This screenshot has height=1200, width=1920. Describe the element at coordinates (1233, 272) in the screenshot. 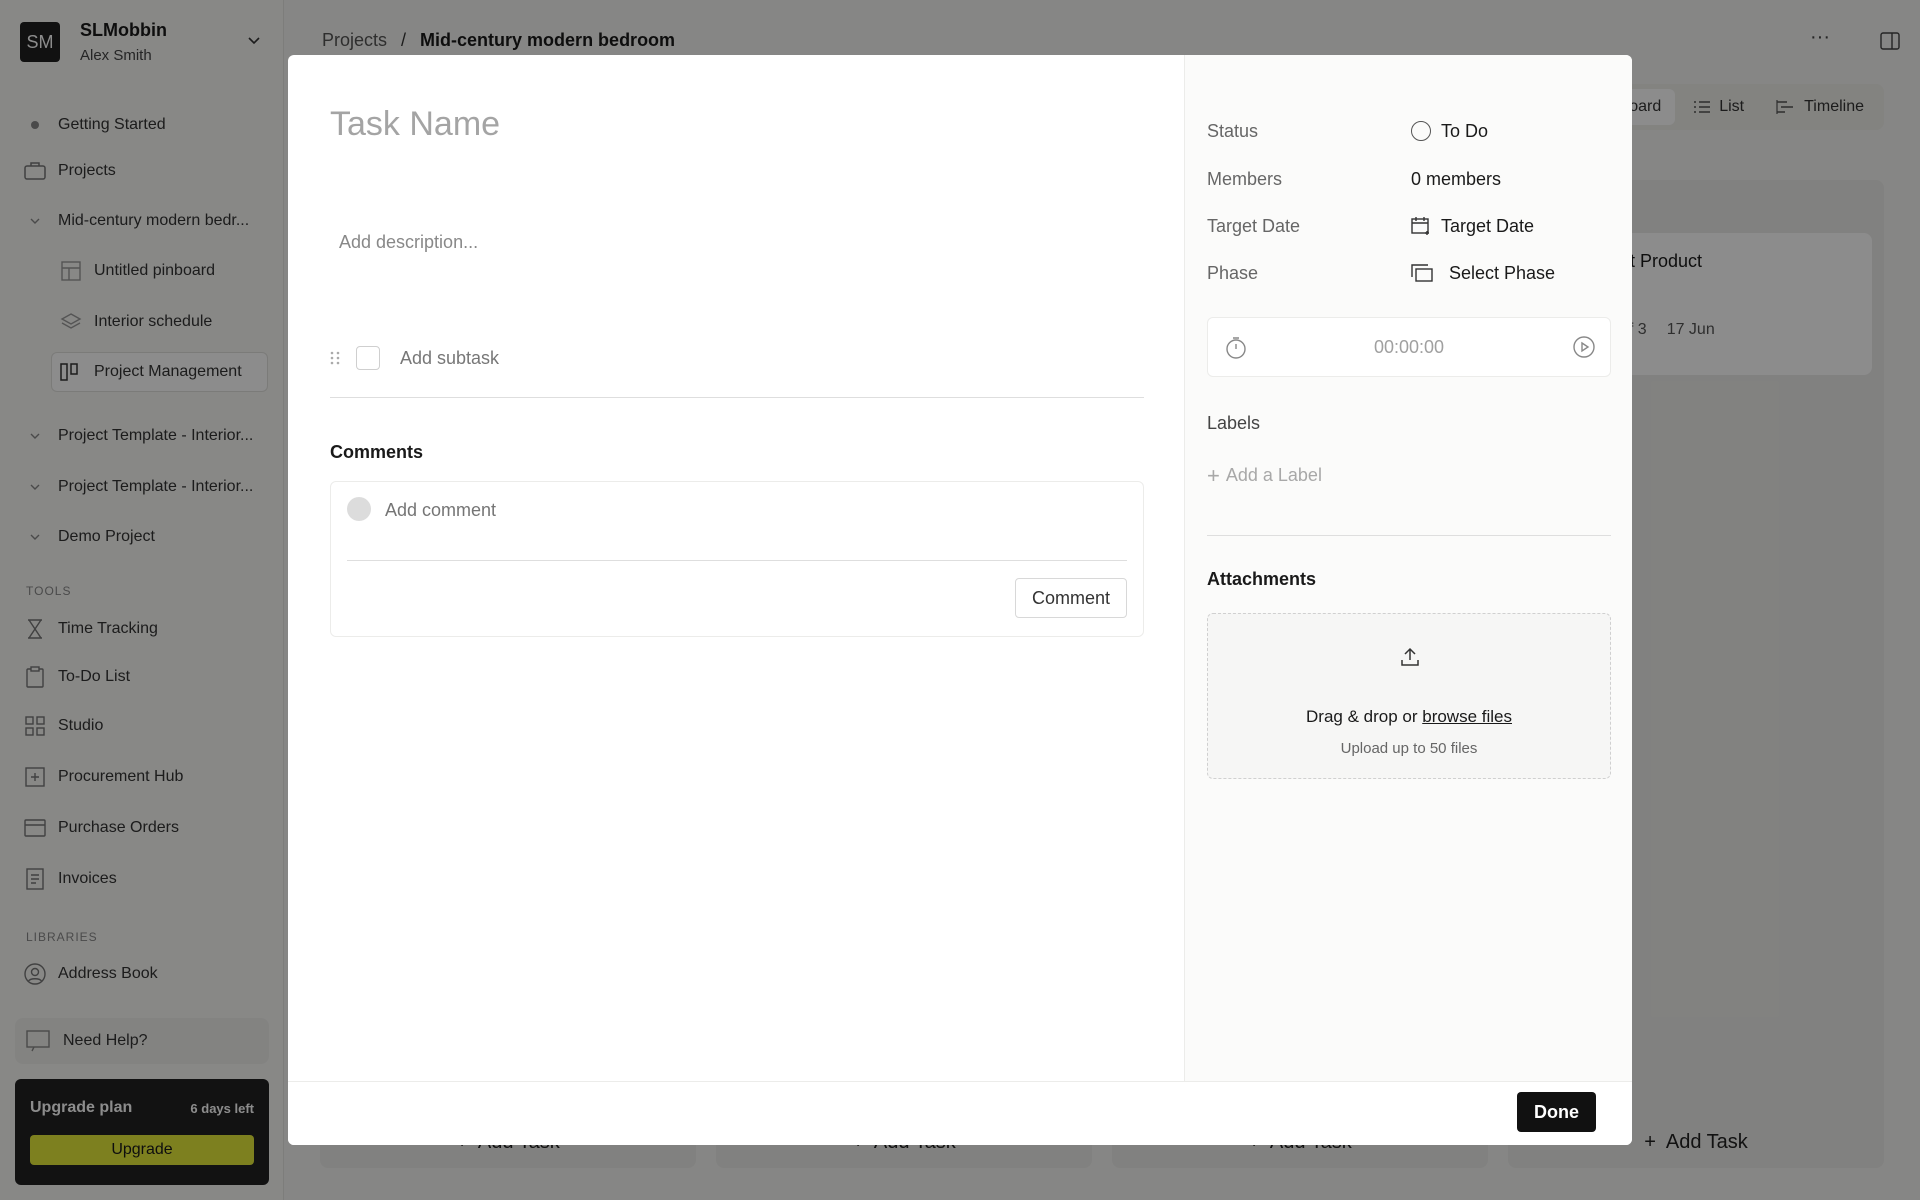

I see `phase-label: Phase` at that location.